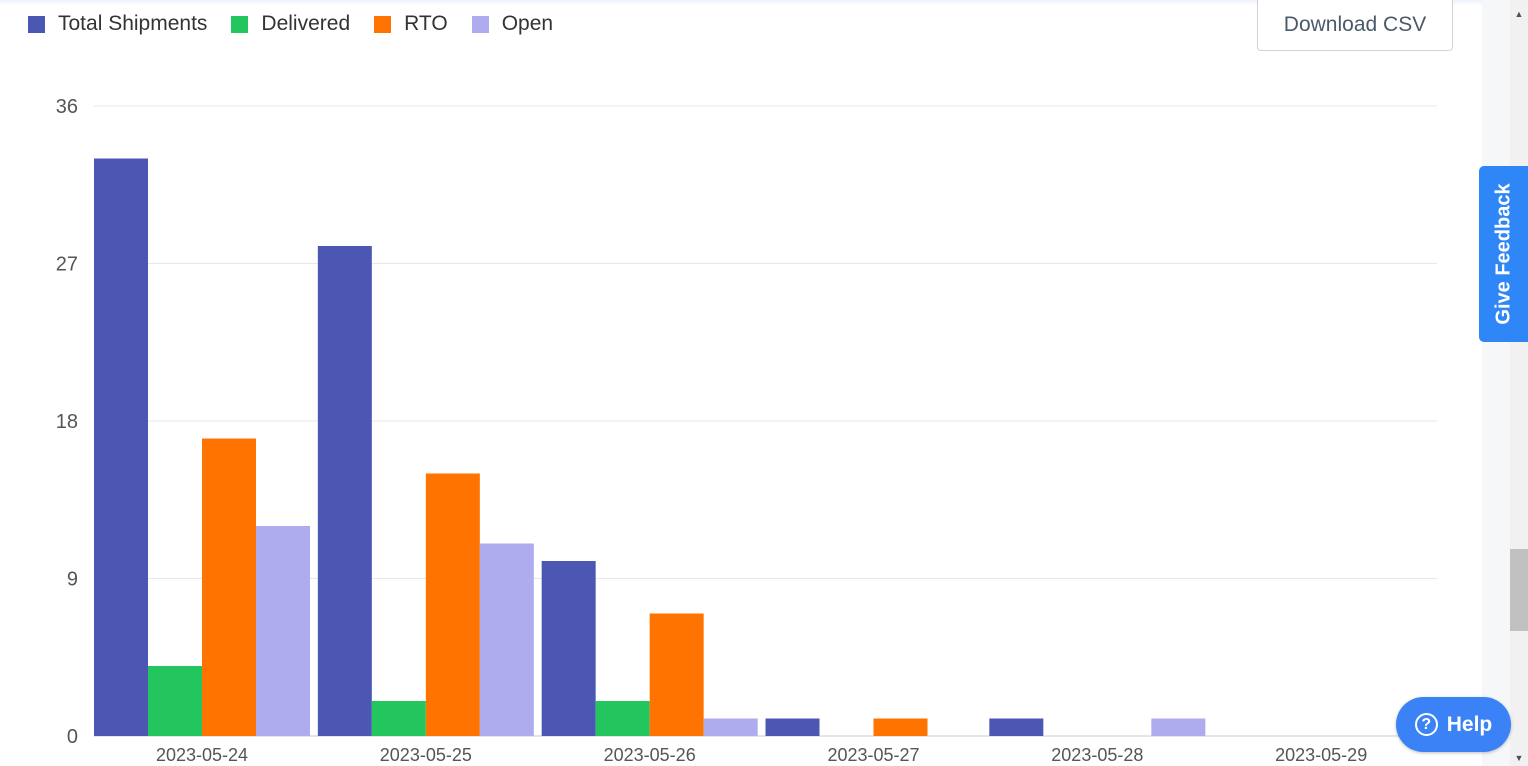  I want to click on y-tick-label: 18, so click(67, 422).